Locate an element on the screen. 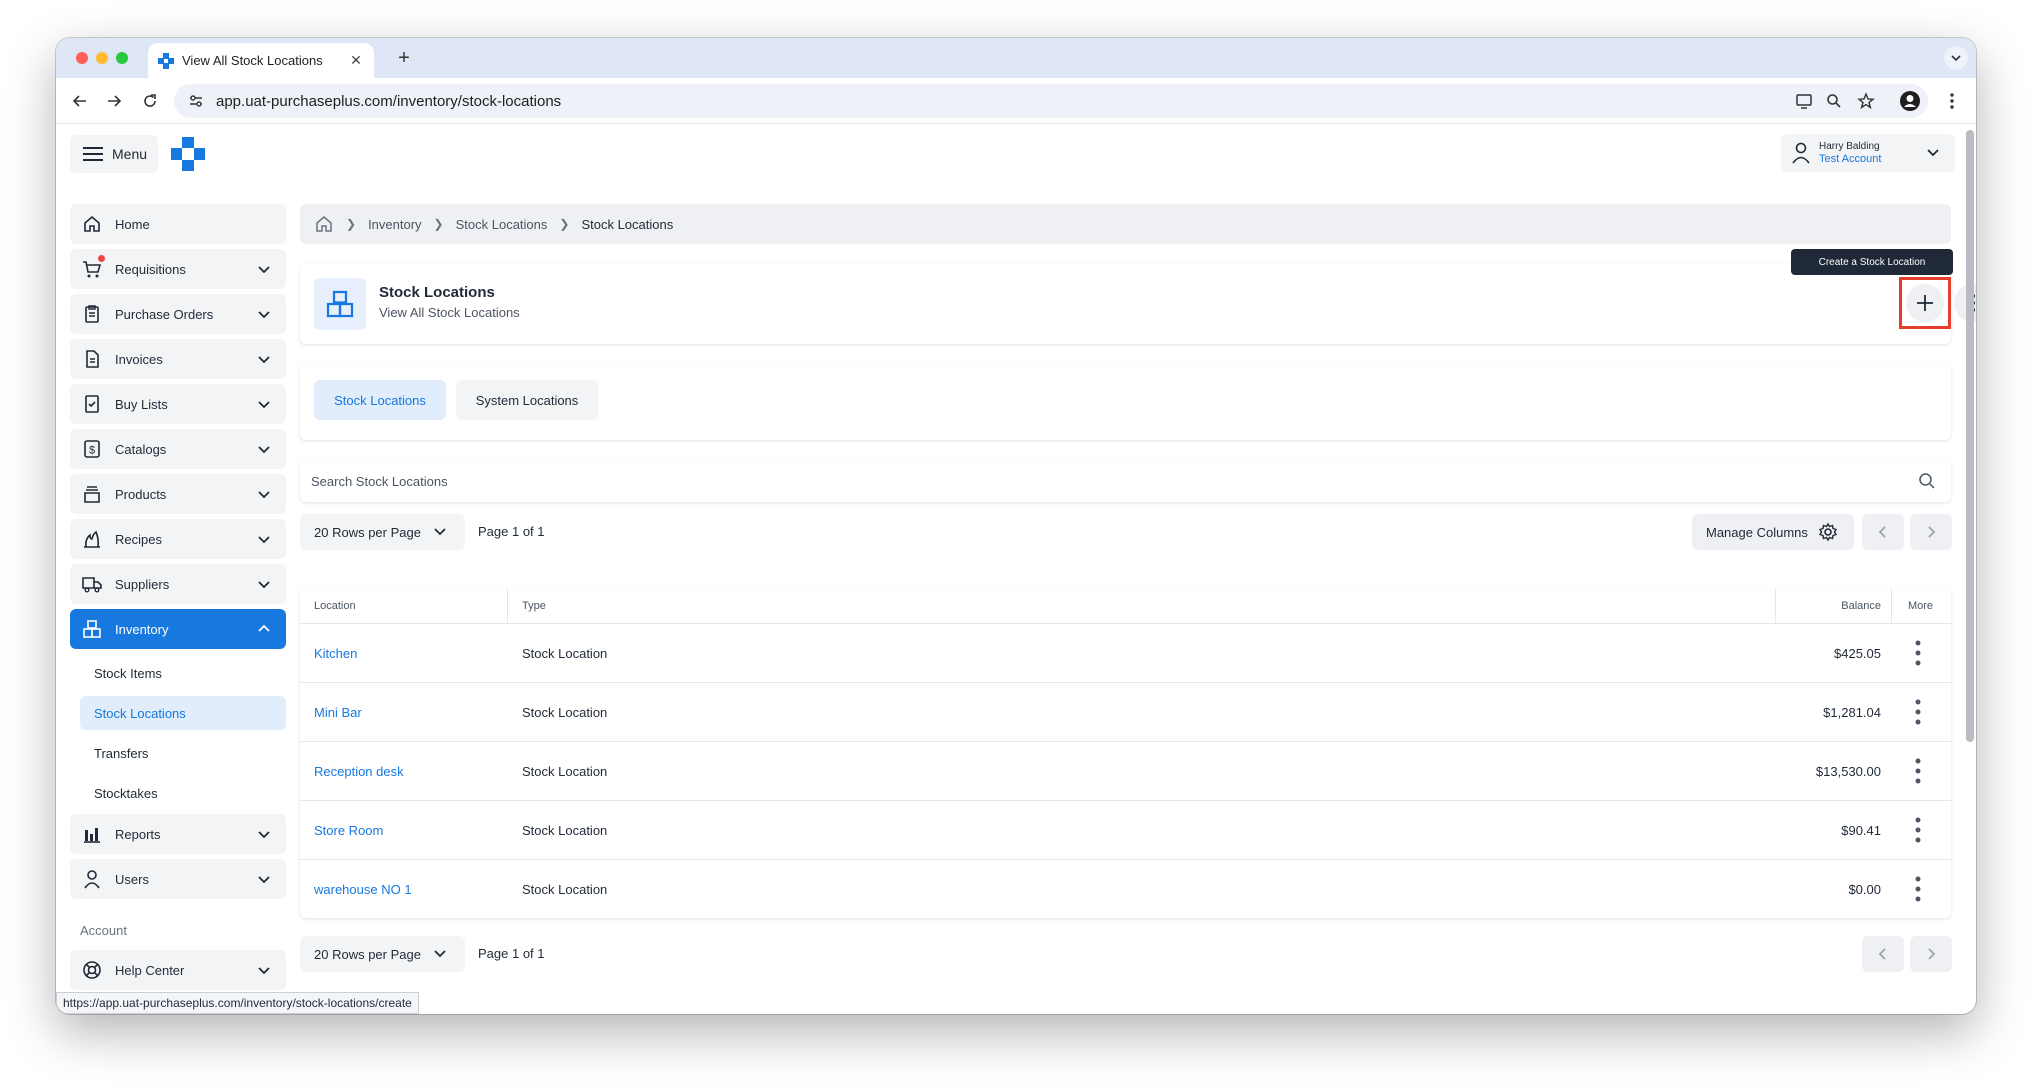 The width and height of the screenshot is (2032, 1088). gear-icon is located at coordinates (1827, 532).